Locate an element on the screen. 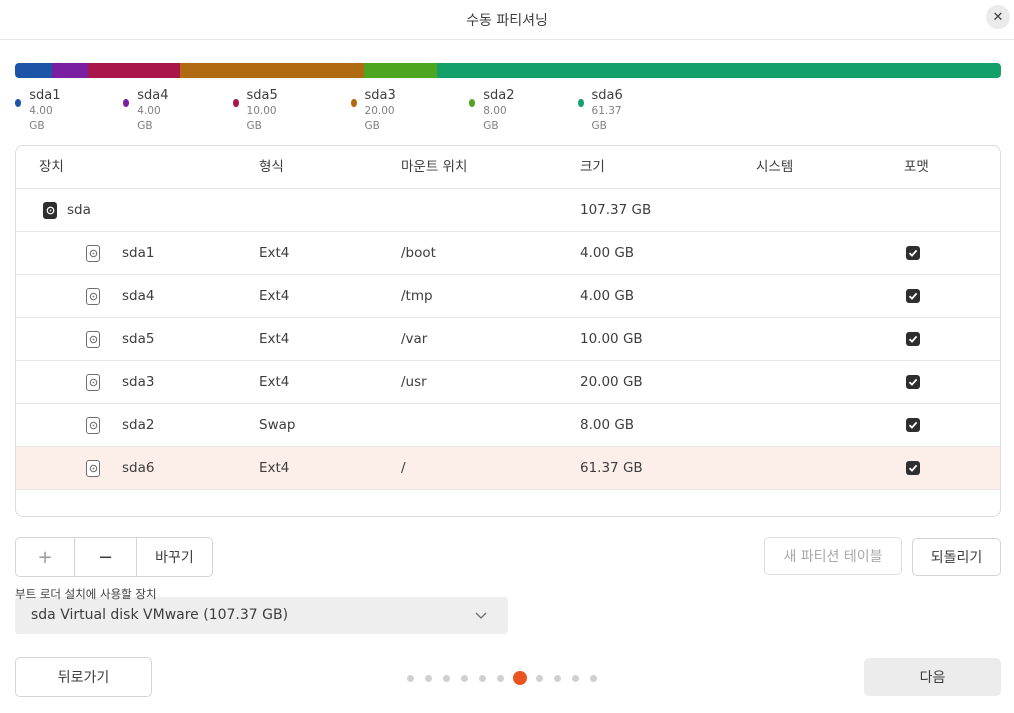 The width and height of the screenshot is (1014, 713). minus-icon: − is located at coordinates (105, 557).